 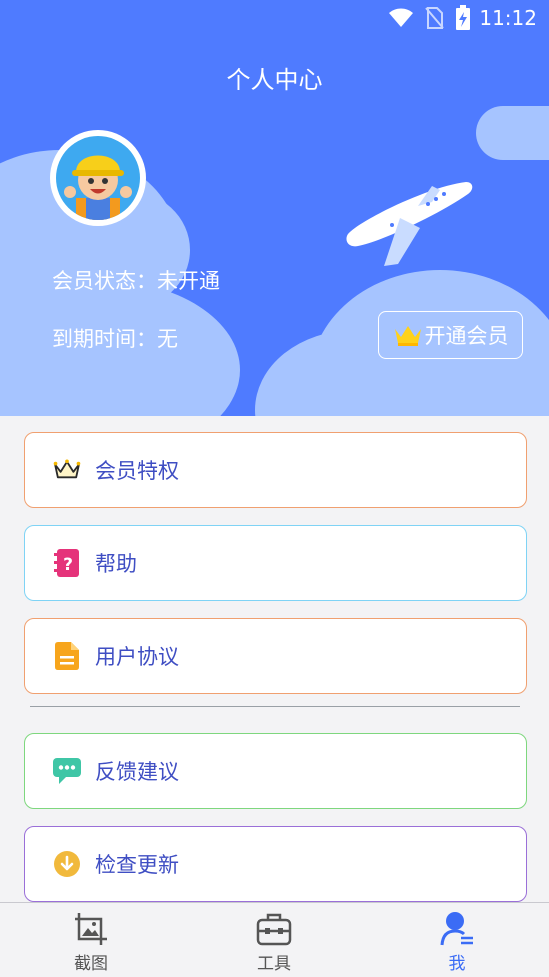 What do you see at coordinates (274, 964) in the screenshot?
I see `tab-label: 工具` at bounding box center [274, 964].